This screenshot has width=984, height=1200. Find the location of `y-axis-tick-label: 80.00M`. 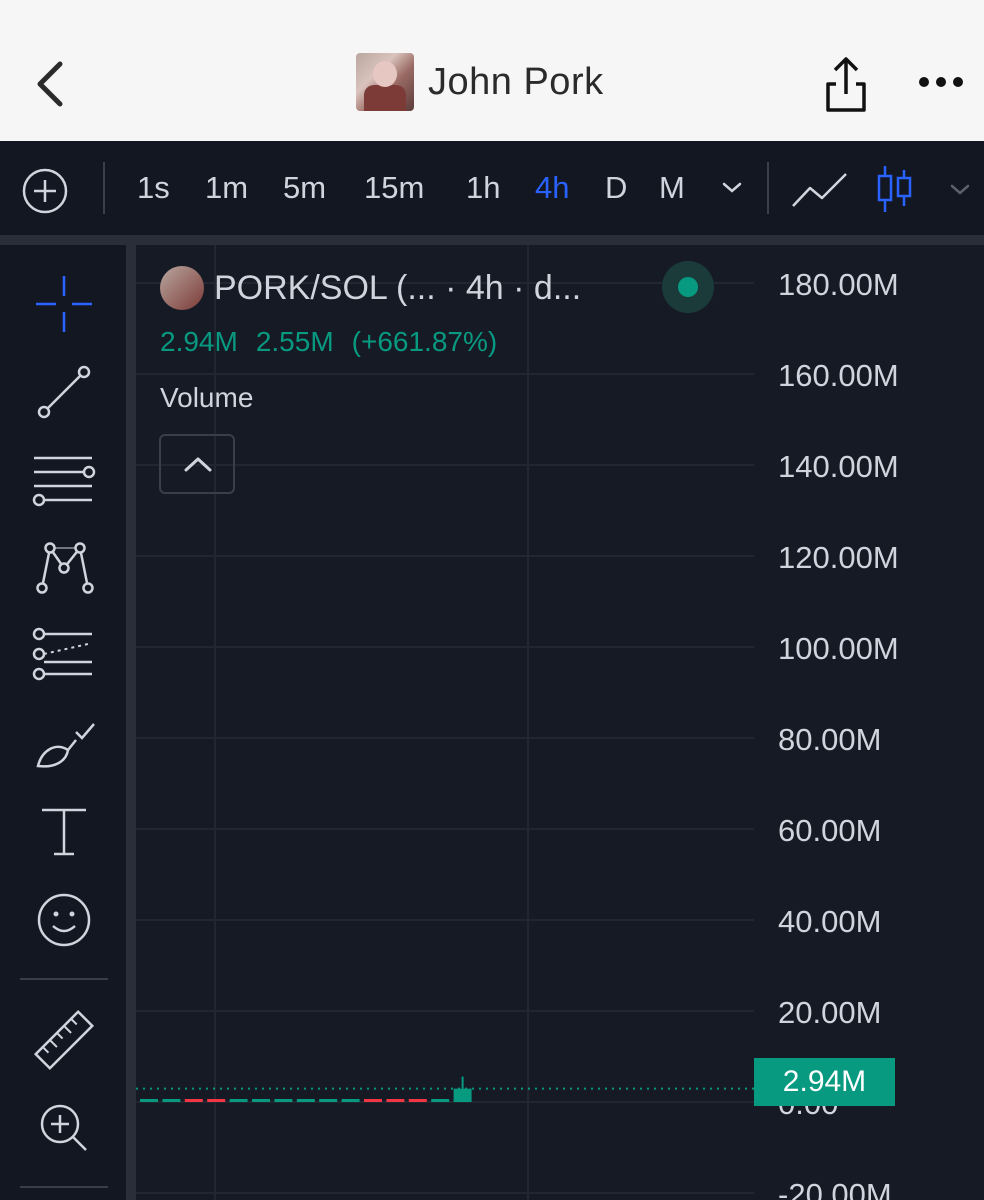

y-axis-tick-label: 80.00M is located at coordinates (829, 739).